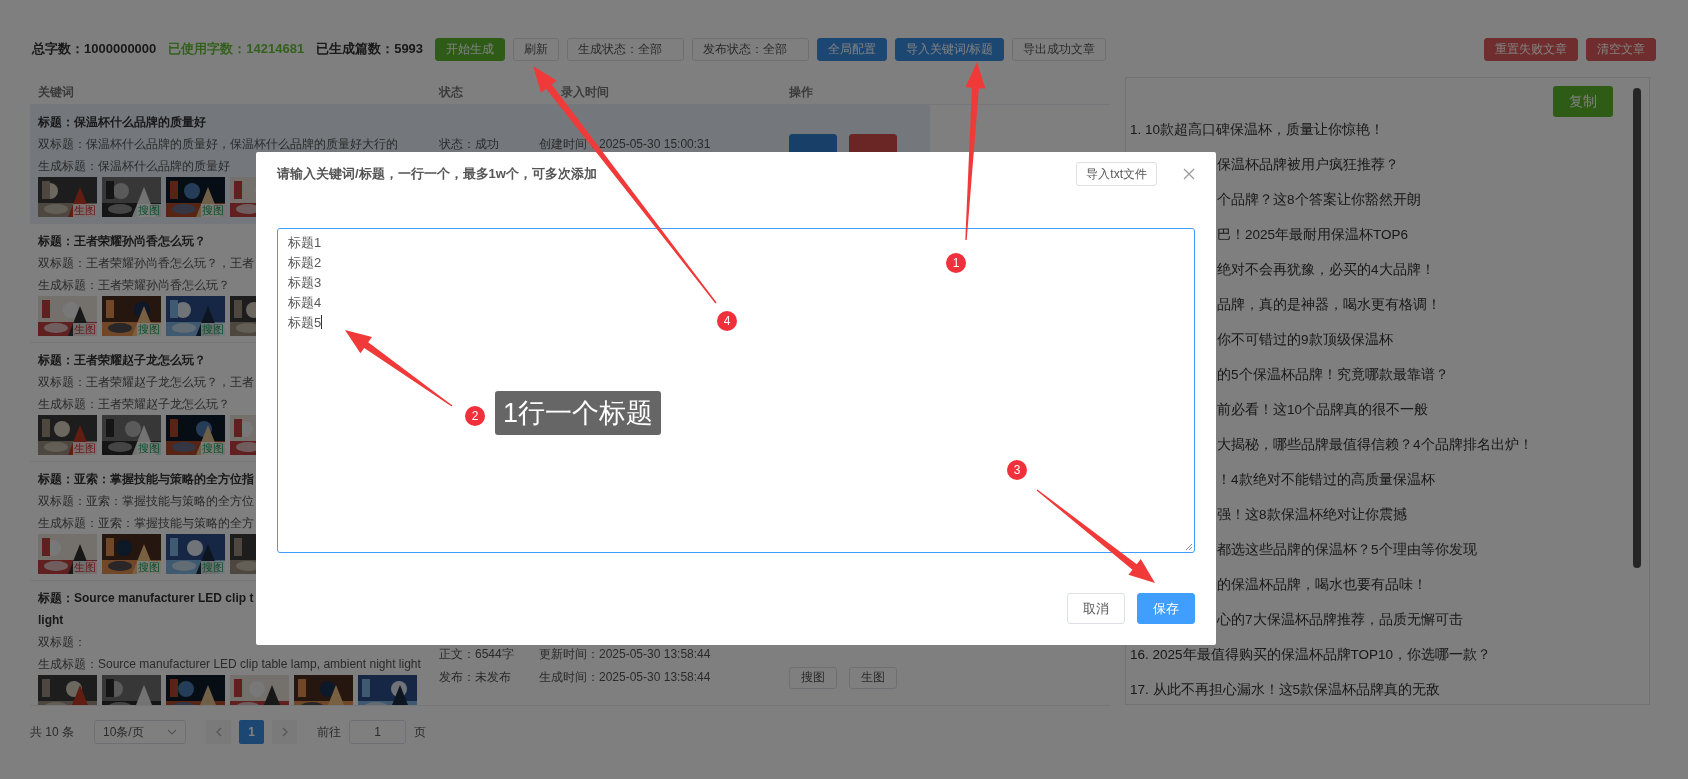 The height and width of the screenshot is (779, 1688). What do you see at coordinates (1312, 235) in the screenshot?
I see `result-item: 巴！2025年最耐用保温杯TOP6` at bounding box center [1312, 235].